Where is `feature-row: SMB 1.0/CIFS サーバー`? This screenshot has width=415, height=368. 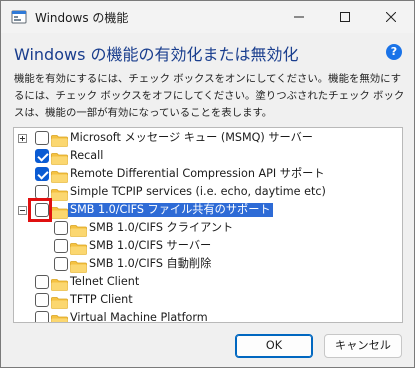 feature-row: SMB 1.0/CIFS サーバー is located at coordinates (208, 246).